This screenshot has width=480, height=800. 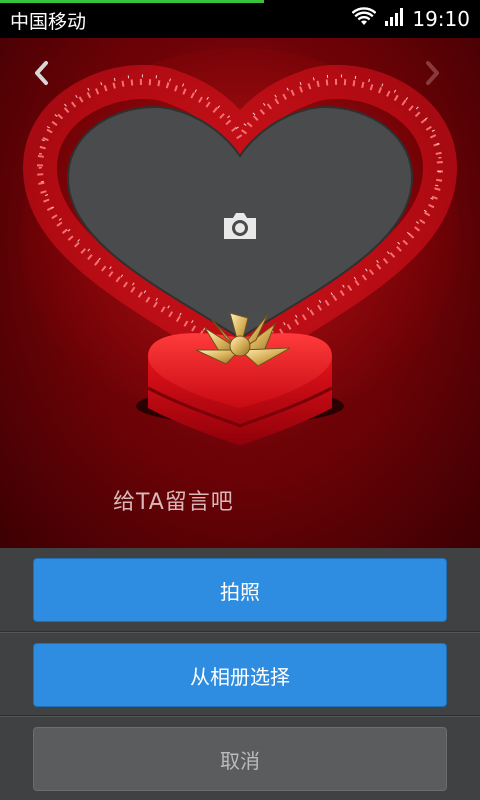 What do you see at coordinates (48, 22) in the screenshot?
I see `carrier-name: 中国移动` at bounding box center [48, 22].